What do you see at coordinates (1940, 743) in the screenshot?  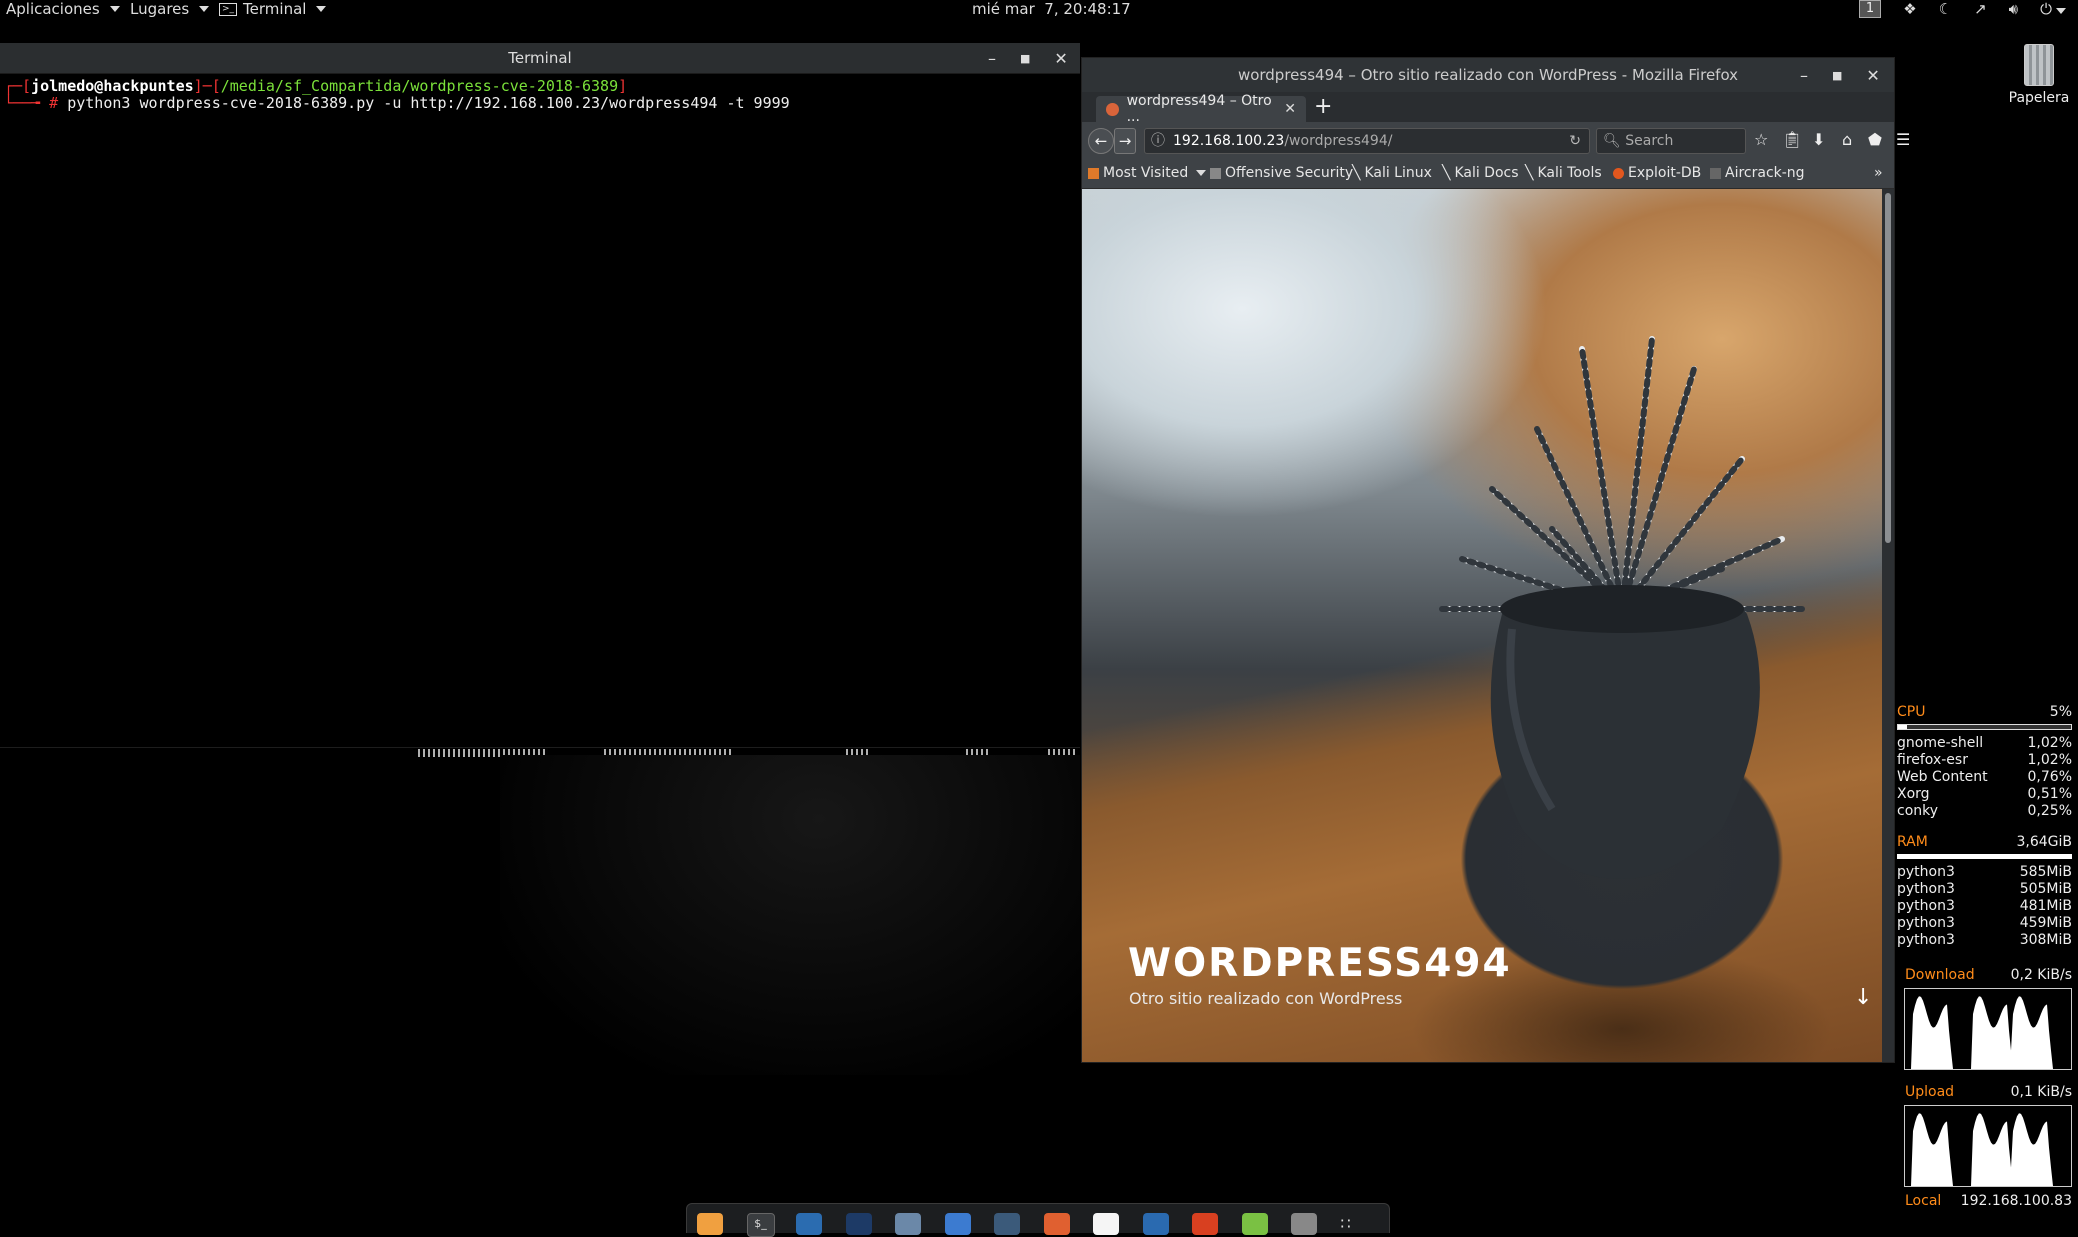 I see `process-name: gnome-shell` at bounding box center [1940, 743].